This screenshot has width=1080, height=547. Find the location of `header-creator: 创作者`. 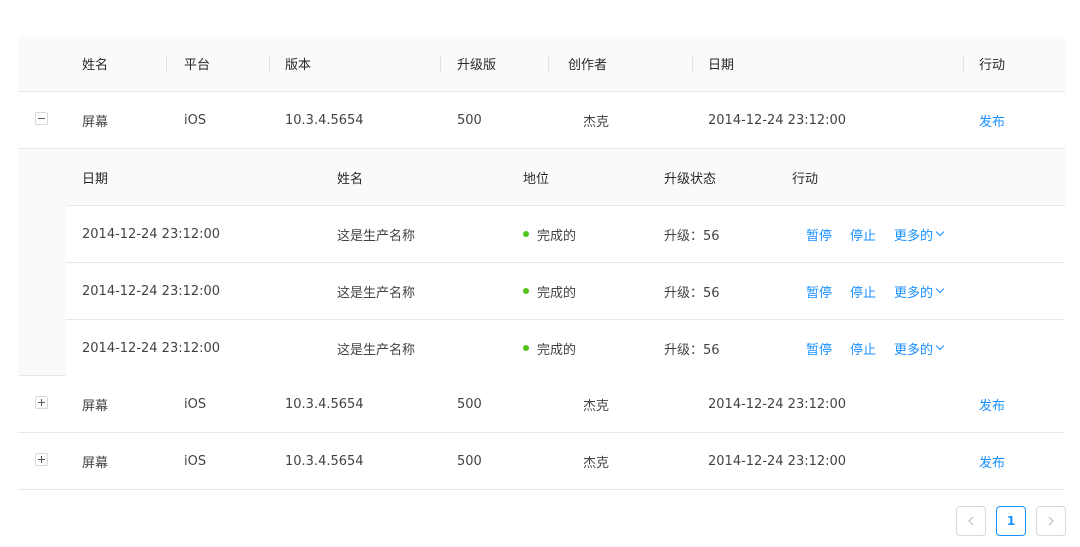

header-creator: 创作者 is located at coordinates (588, 65).